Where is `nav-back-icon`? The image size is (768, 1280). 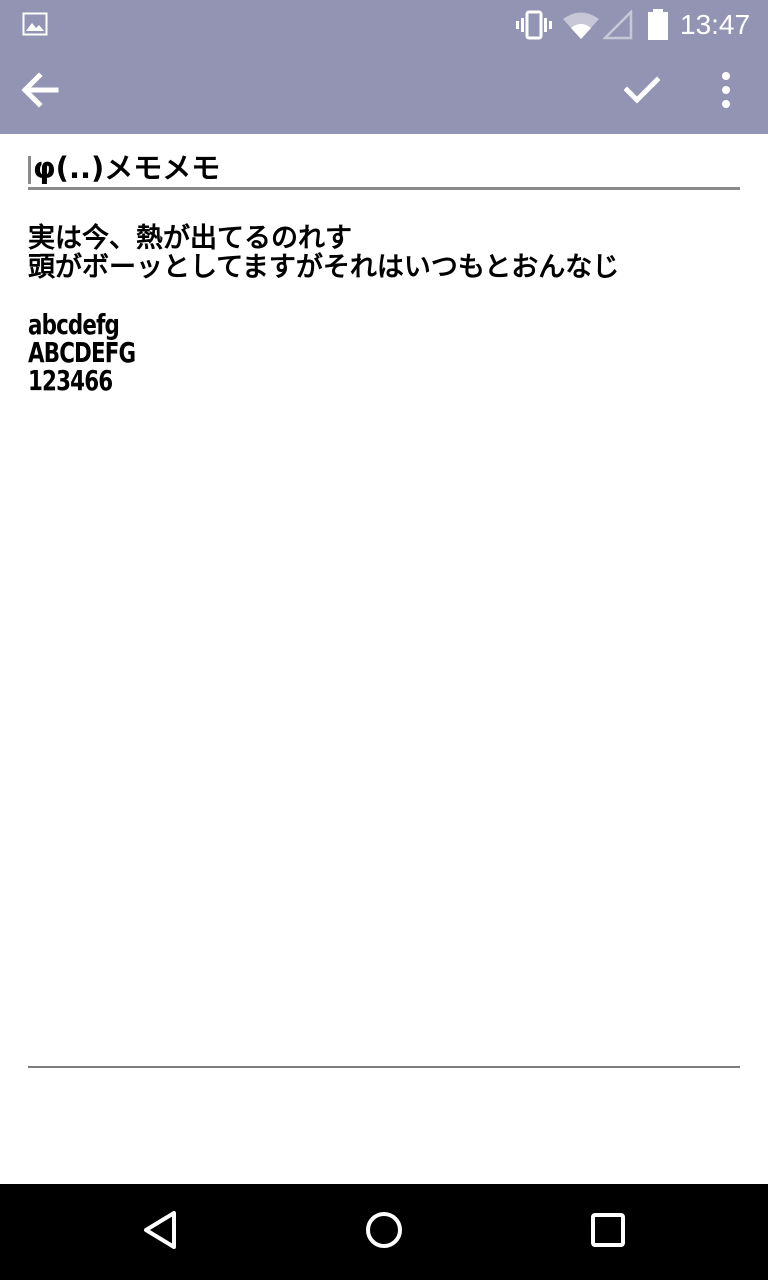 nav-back-icon is located at coordinates (160, 1232).